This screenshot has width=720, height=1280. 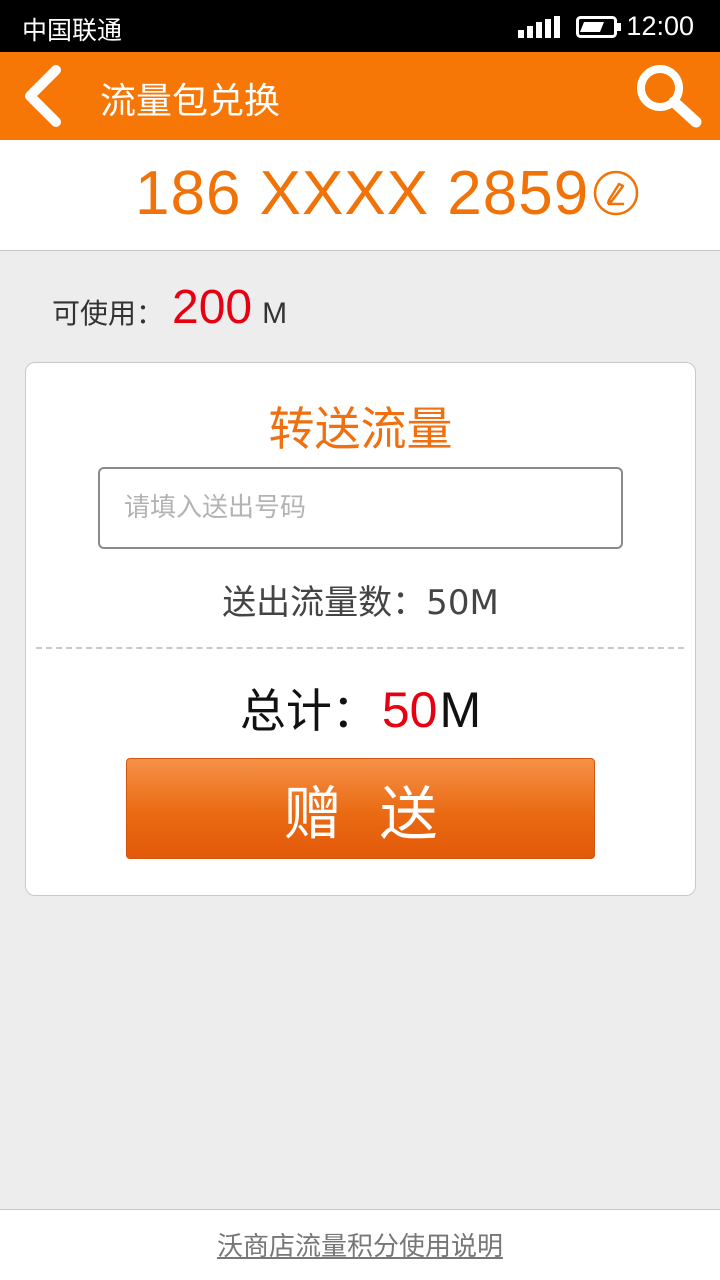 I want to click on dashed-divider, so click(x=360, y=648).